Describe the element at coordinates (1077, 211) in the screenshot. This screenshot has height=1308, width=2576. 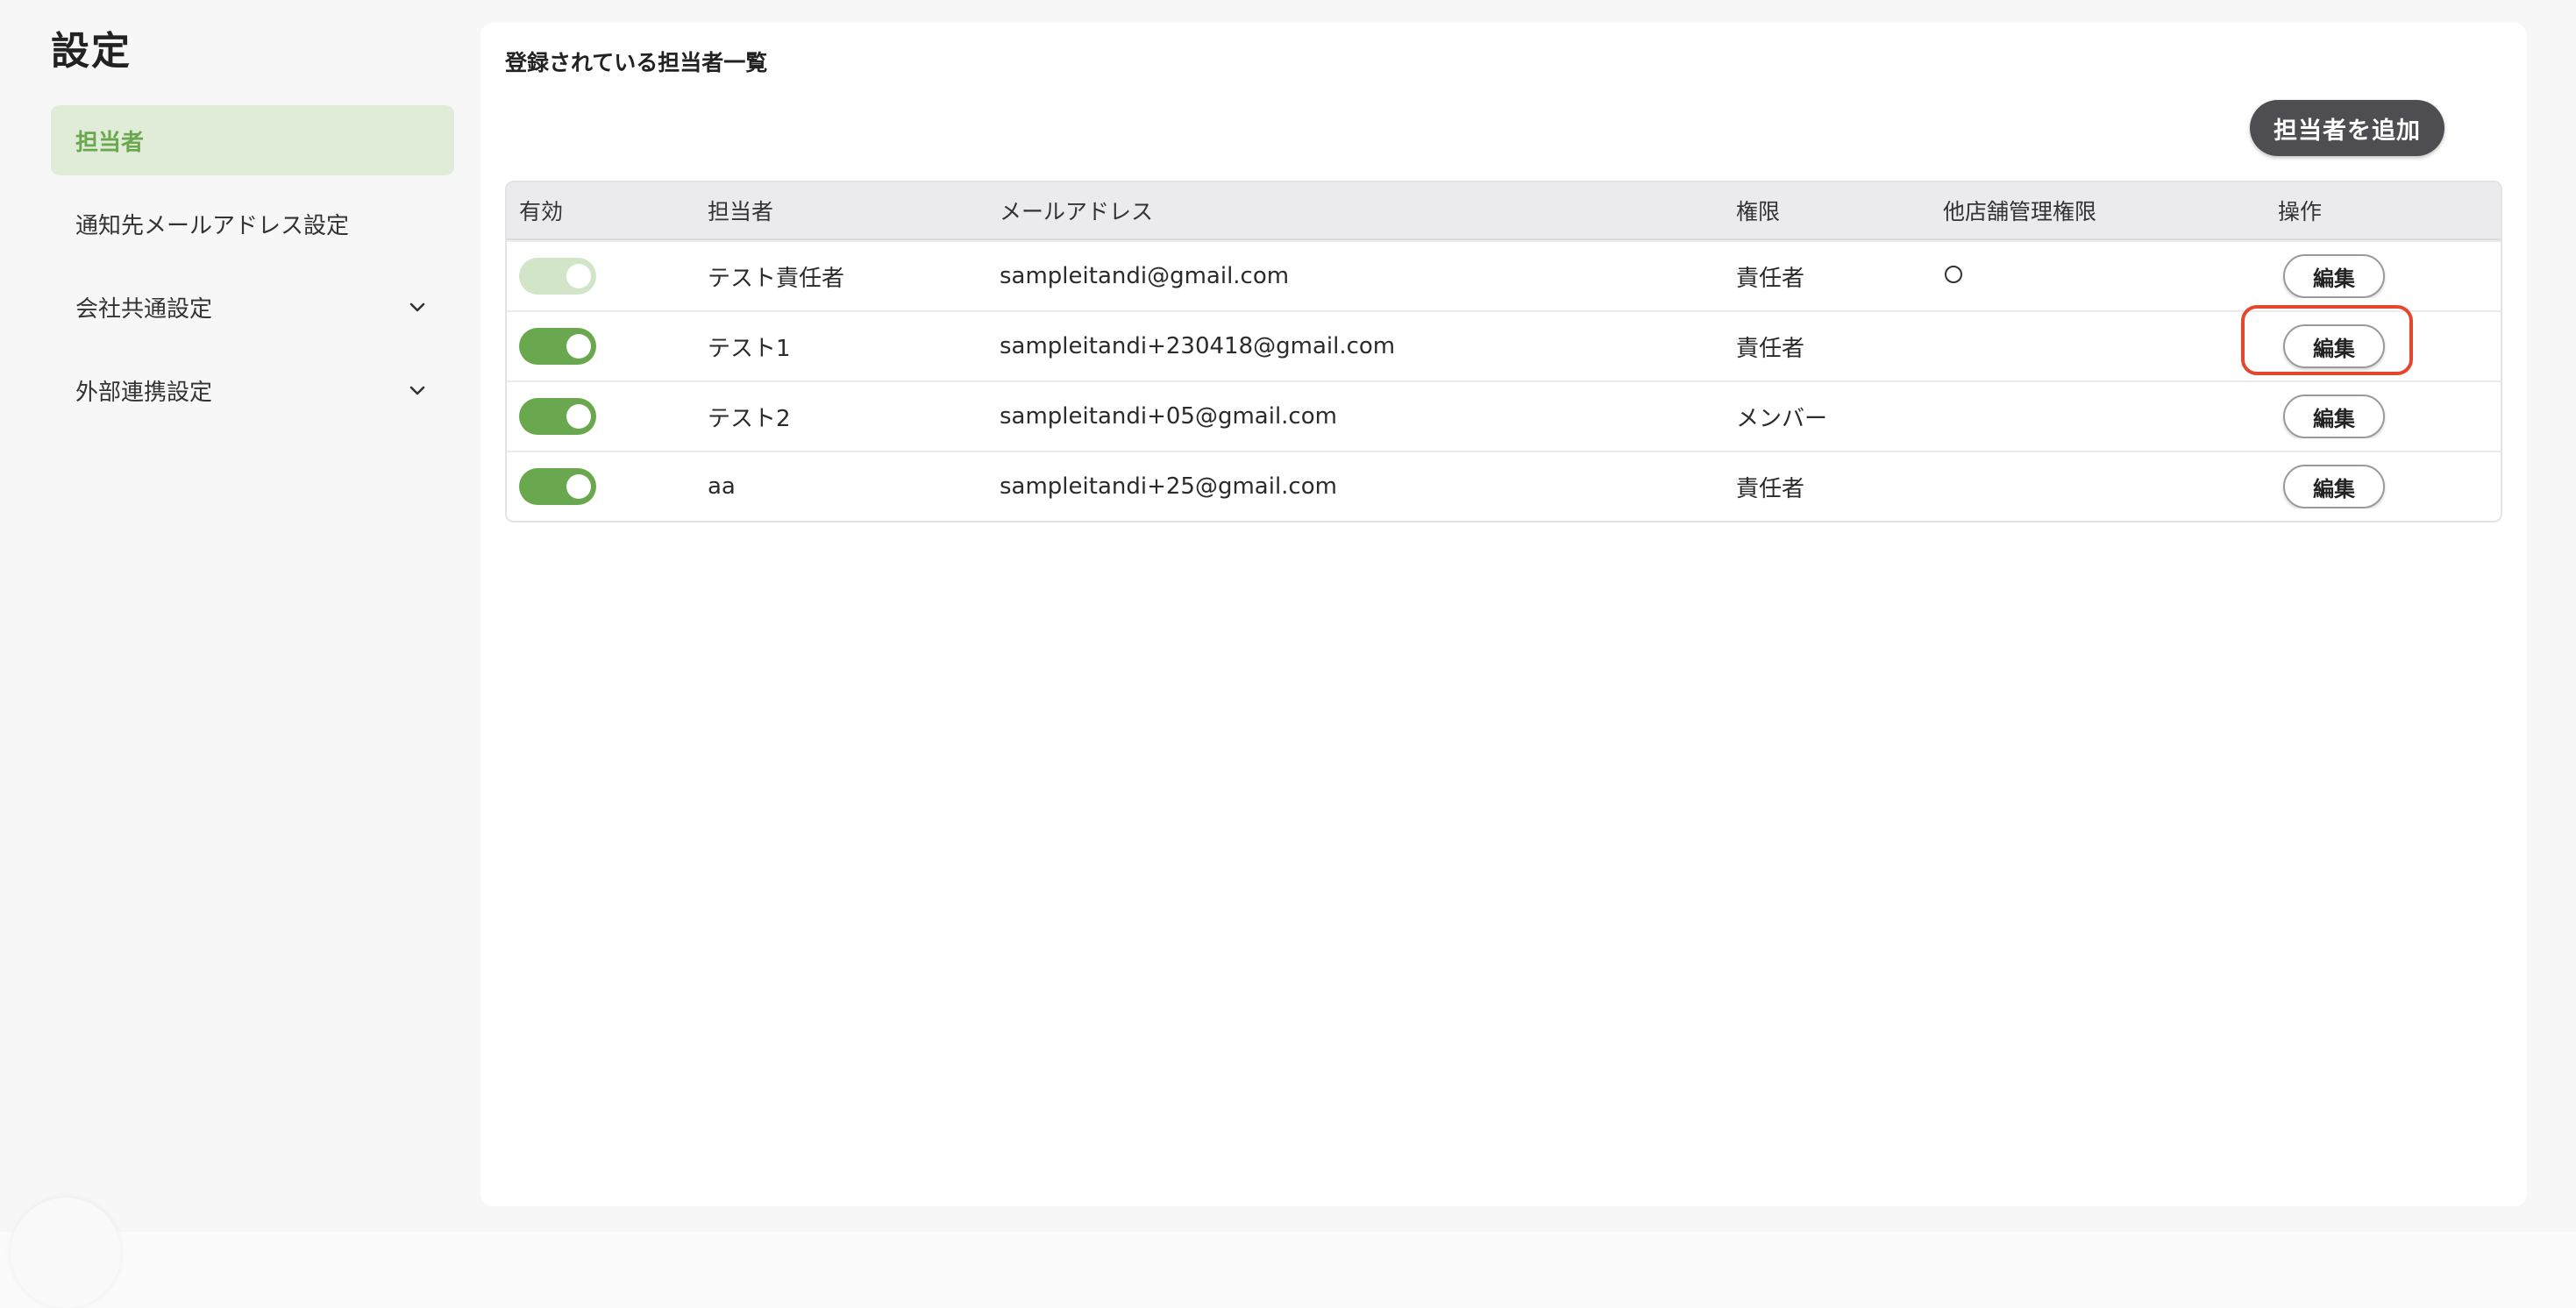
I see `column-header-email: メールアドレス` at that location.